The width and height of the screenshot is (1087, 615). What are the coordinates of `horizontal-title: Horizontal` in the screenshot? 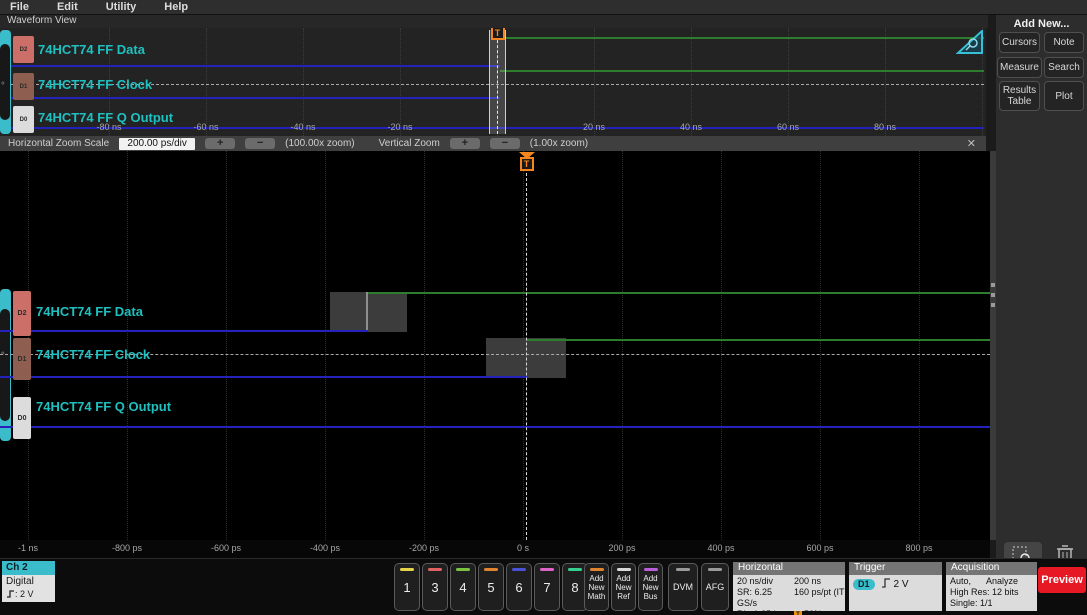 It's located at (789, 568).